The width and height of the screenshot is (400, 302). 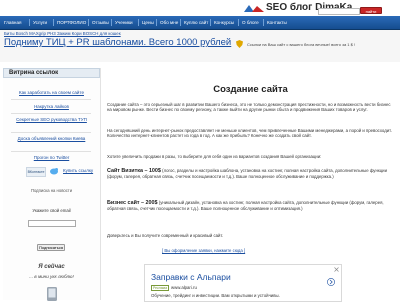 What do you see at coordinates (51, 267) in the screenshot?
I see `sidebar-caption: Я сейчас` at bounding box center [51, 267].